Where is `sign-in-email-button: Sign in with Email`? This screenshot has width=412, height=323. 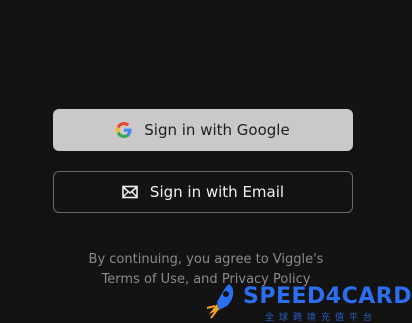
sign-in-email-button: Sign in with Email is located at coordinates (203, 192).